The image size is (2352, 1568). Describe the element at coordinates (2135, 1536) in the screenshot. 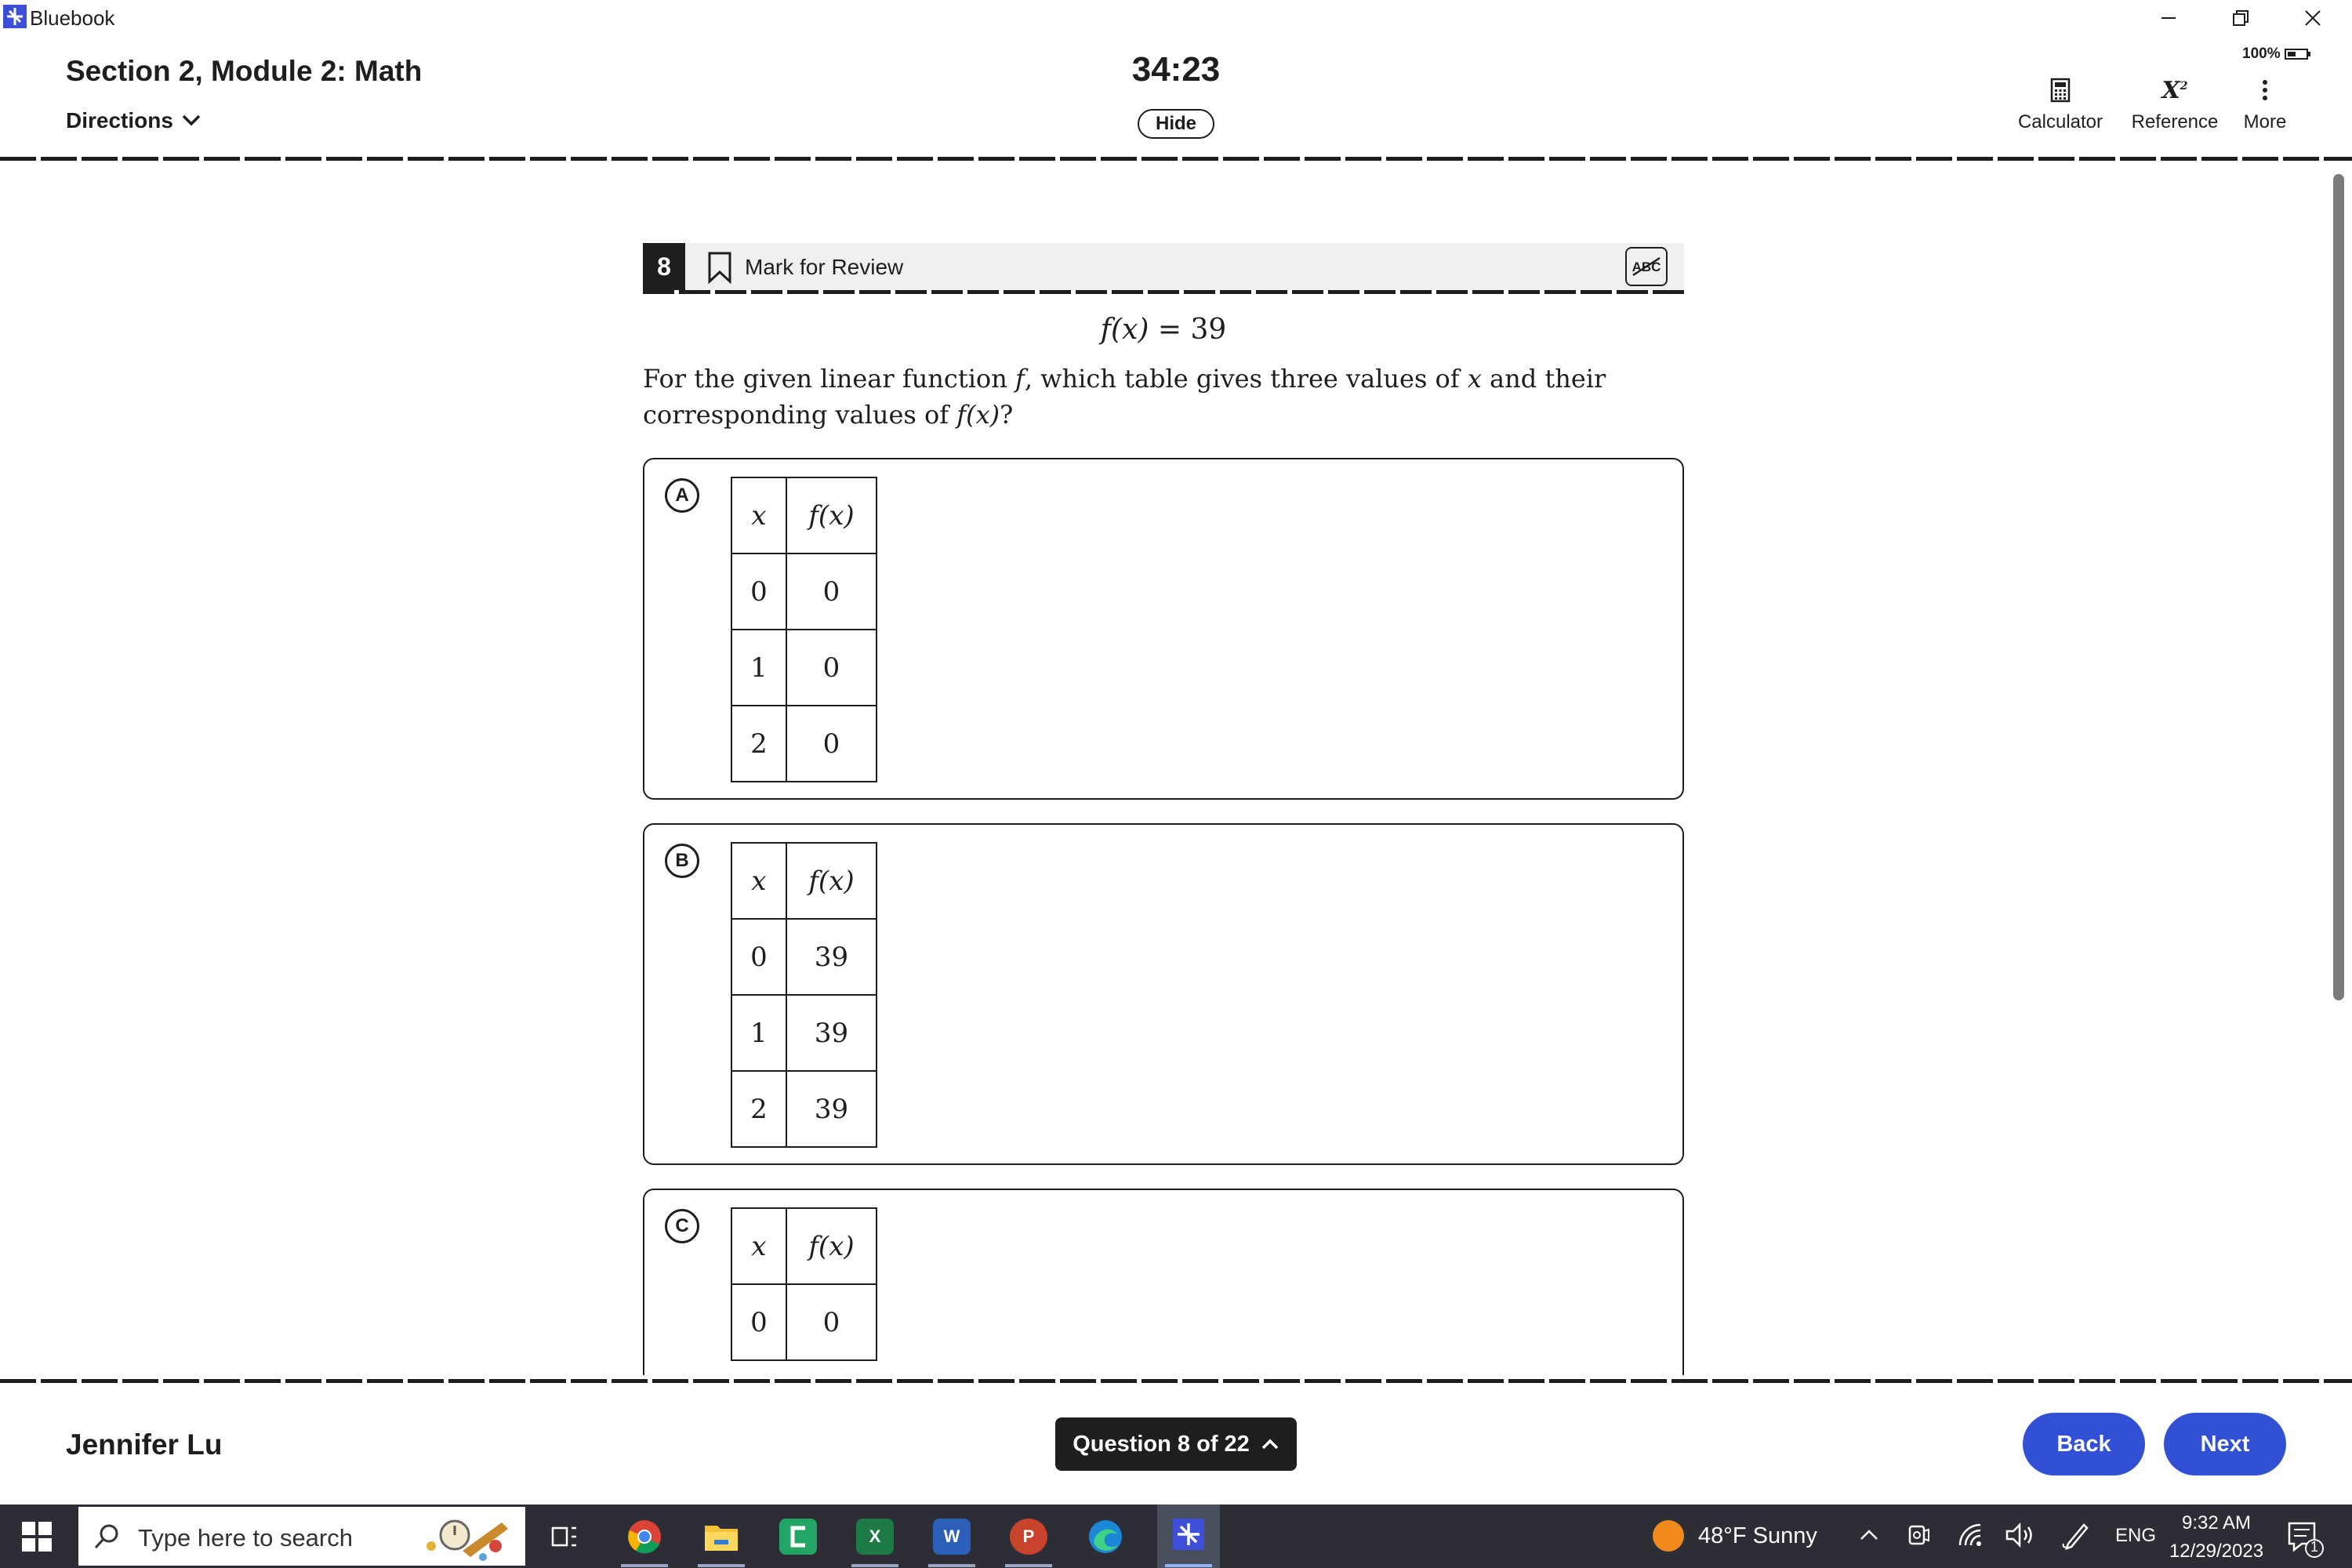

I see `input-language: ENG` at that location.